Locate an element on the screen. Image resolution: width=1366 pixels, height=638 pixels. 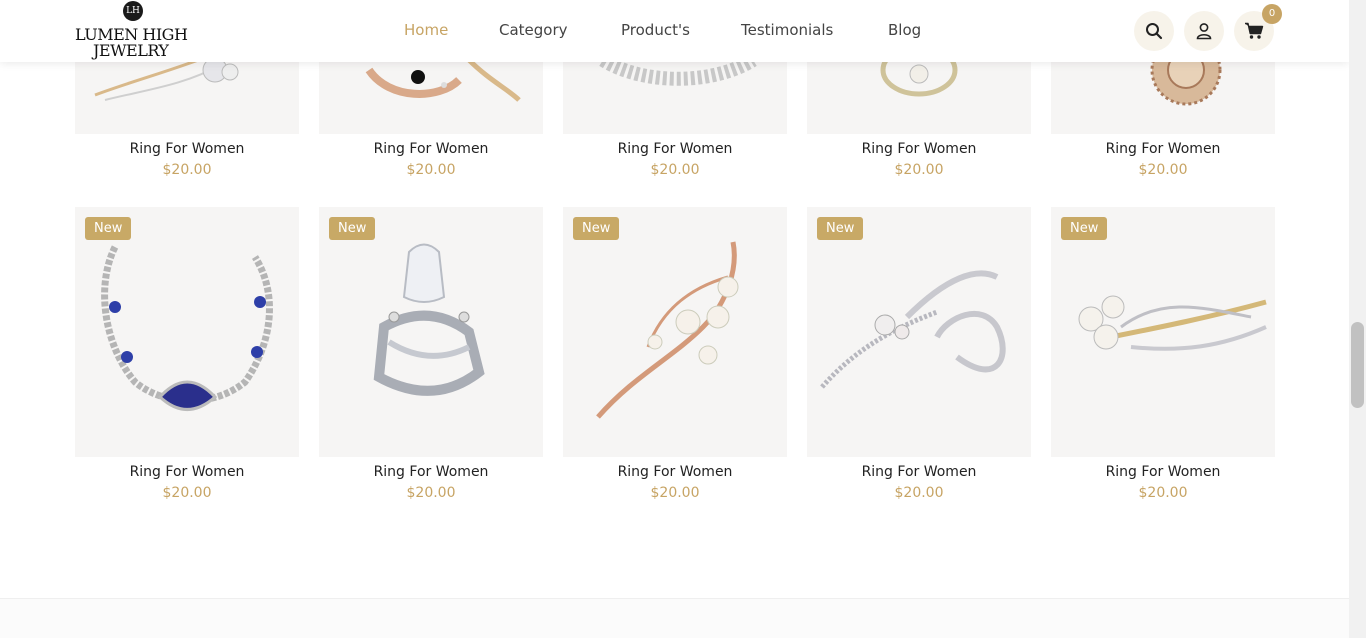
nav-blog: Blog is located at coordinates (904, 30).